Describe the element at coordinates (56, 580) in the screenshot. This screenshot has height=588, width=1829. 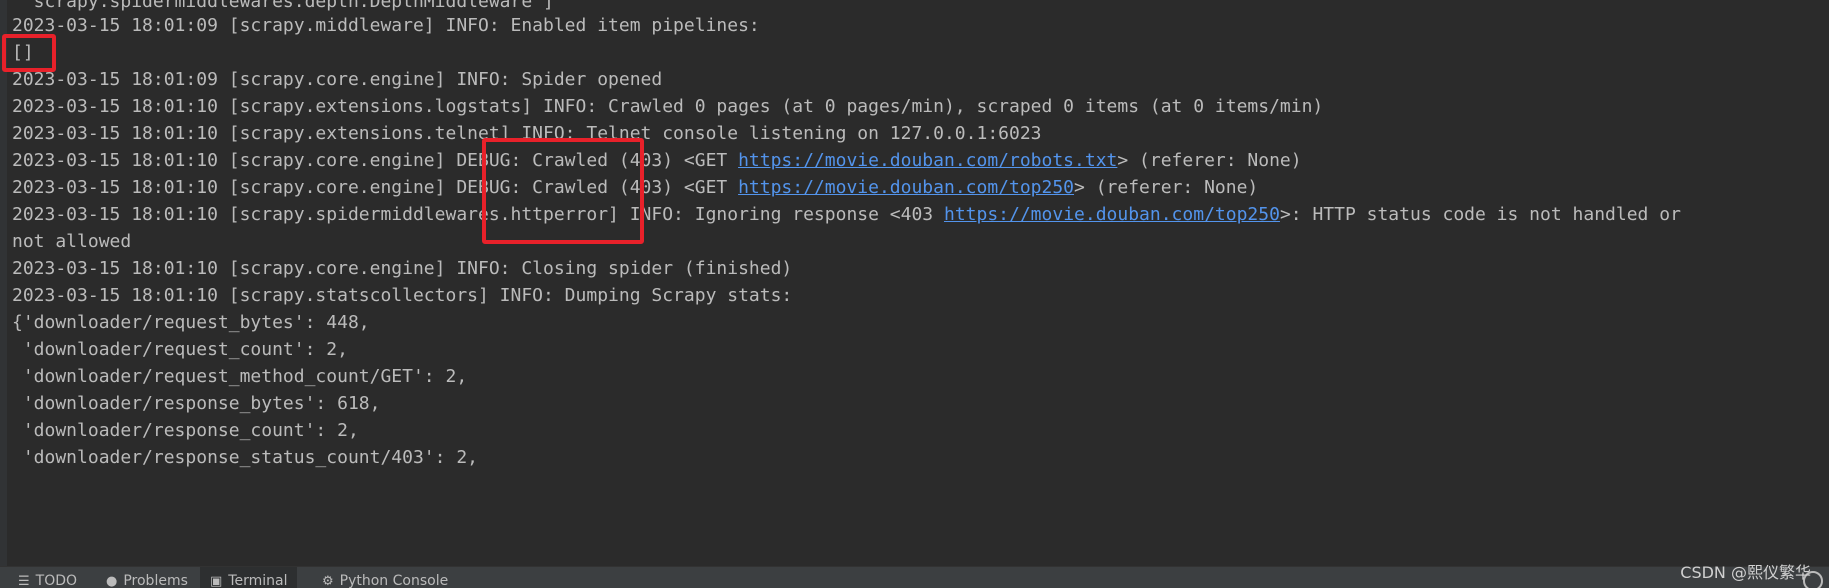
I see `tab-label: TODO` at that location.